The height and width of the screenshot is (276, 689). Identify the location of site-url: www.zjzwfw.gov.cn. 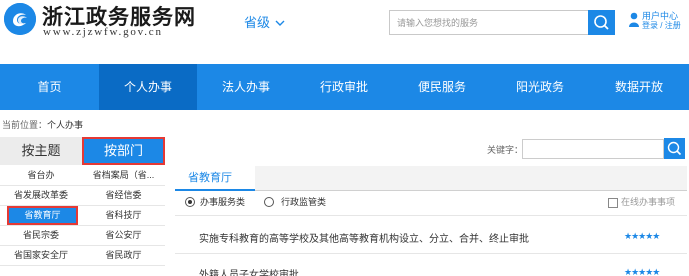
(103, 32).